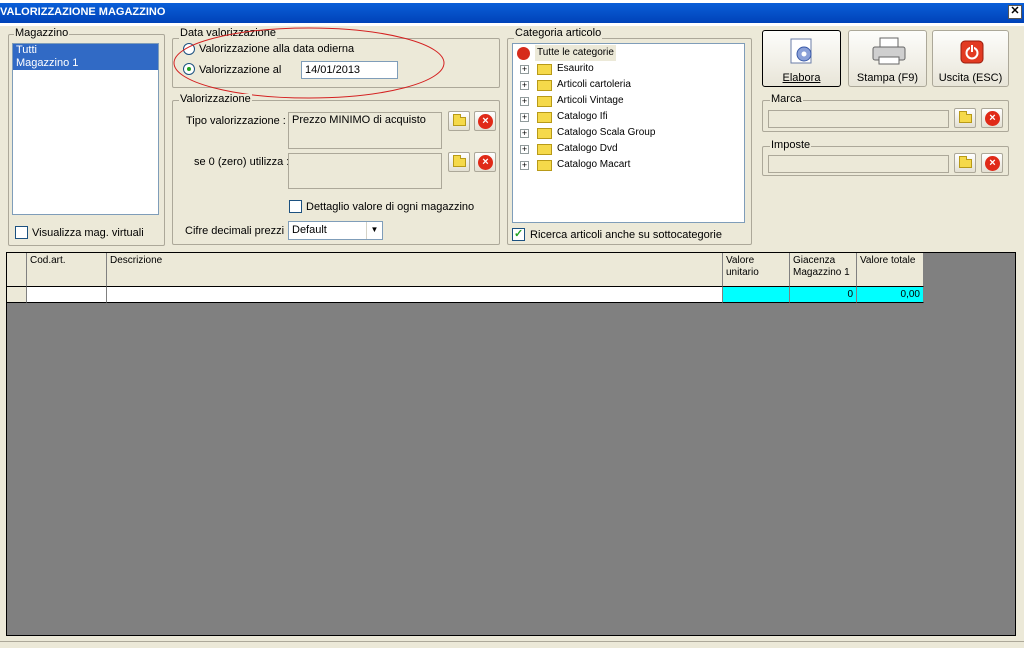 Image resolution: width=1024 pixels, height=648 pixels. Describe the element at coordinates (335, 230) in the screenshot. I see `cifre-decimali-select: Default ▼` at that location.